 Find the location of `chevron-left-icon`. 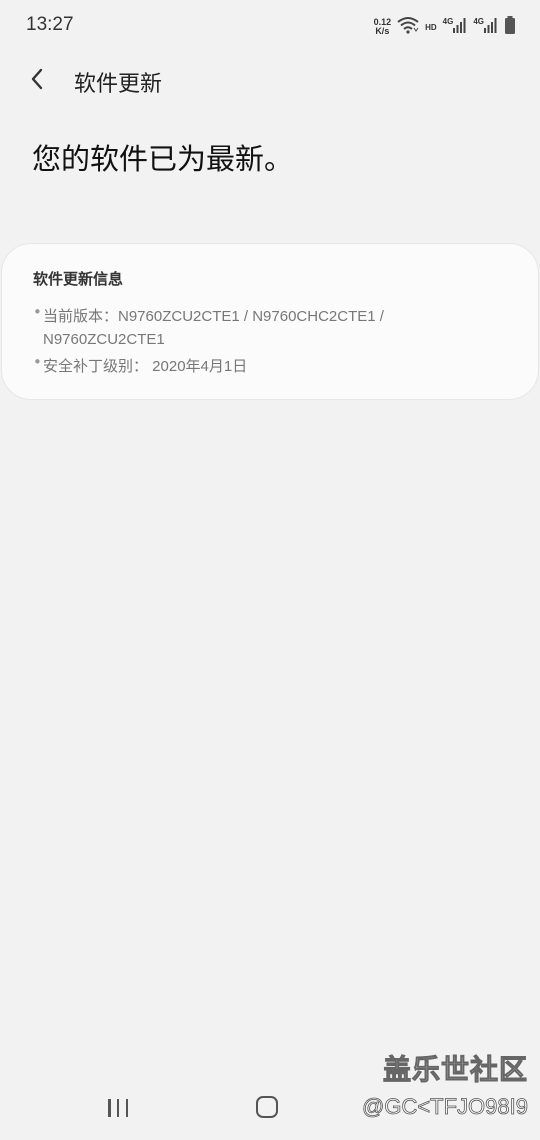

chevron-left-icon is located at coordinates (37, 81).